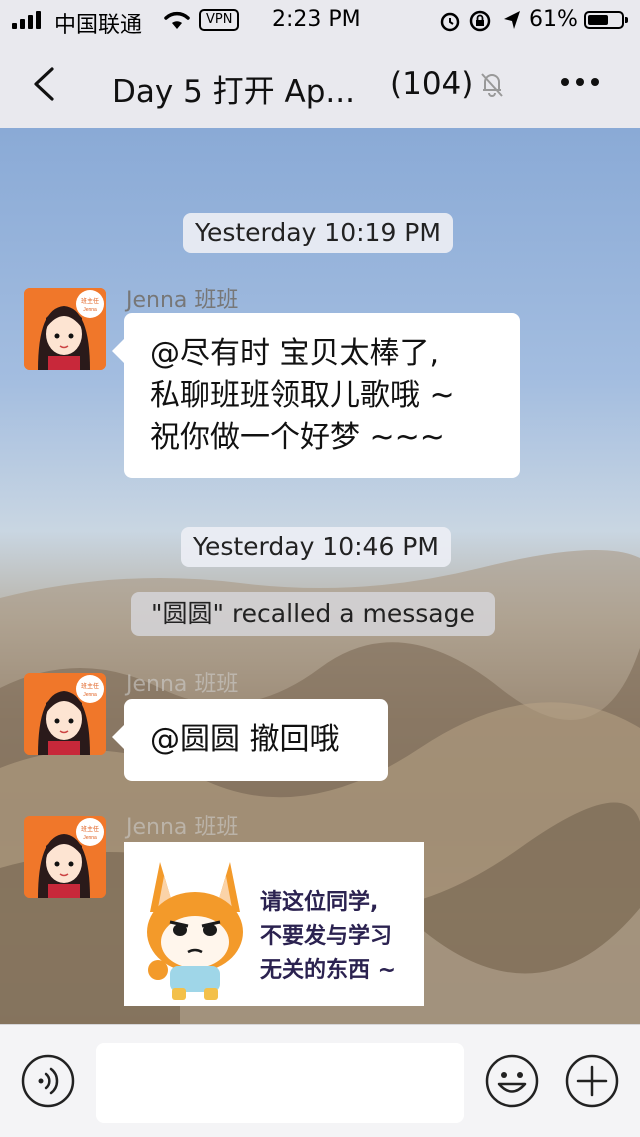 The image size is (640, 1137). What do you see at coordinates (319, 902) in the screenshot?
I see `sticker-line: 请这位同学,` at bounding box center [319, 902].